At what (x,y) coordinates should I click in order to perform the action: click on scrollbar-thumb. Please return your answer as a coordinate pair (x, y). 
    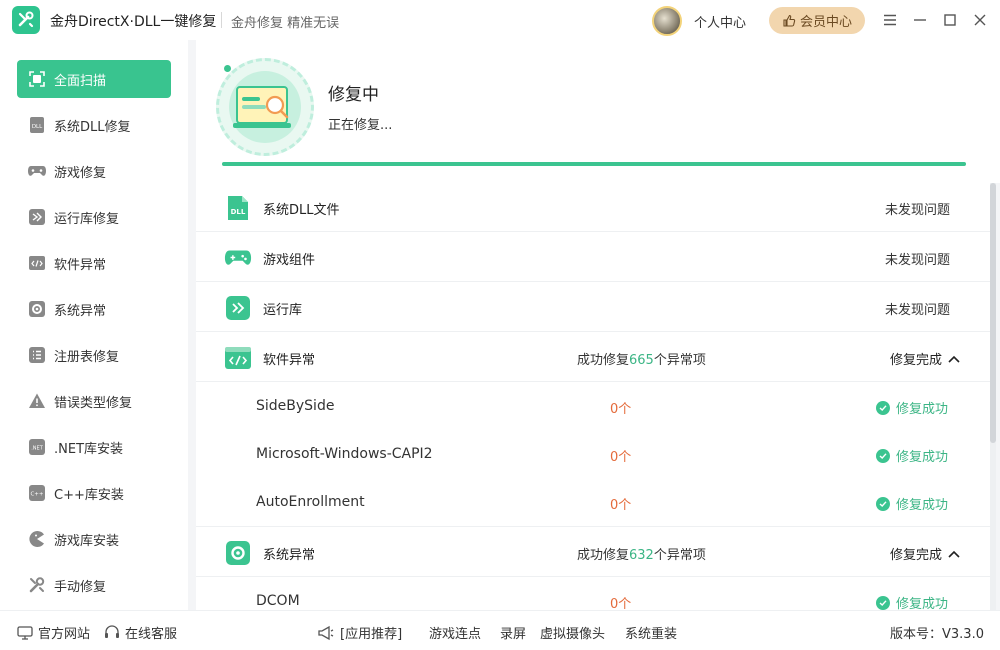
    Looking at the image, I should click on (993, 313).